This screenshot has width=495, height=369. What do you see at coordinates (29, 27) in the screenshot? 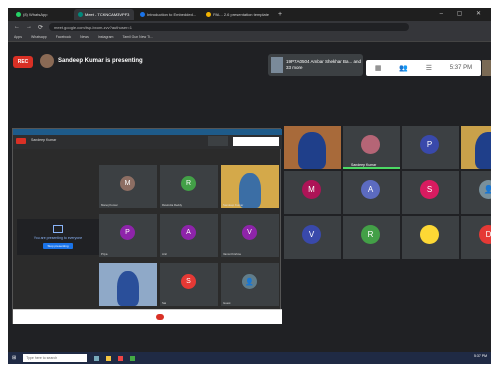
I see `forward-icon: →` at bounding box center [29, 27].